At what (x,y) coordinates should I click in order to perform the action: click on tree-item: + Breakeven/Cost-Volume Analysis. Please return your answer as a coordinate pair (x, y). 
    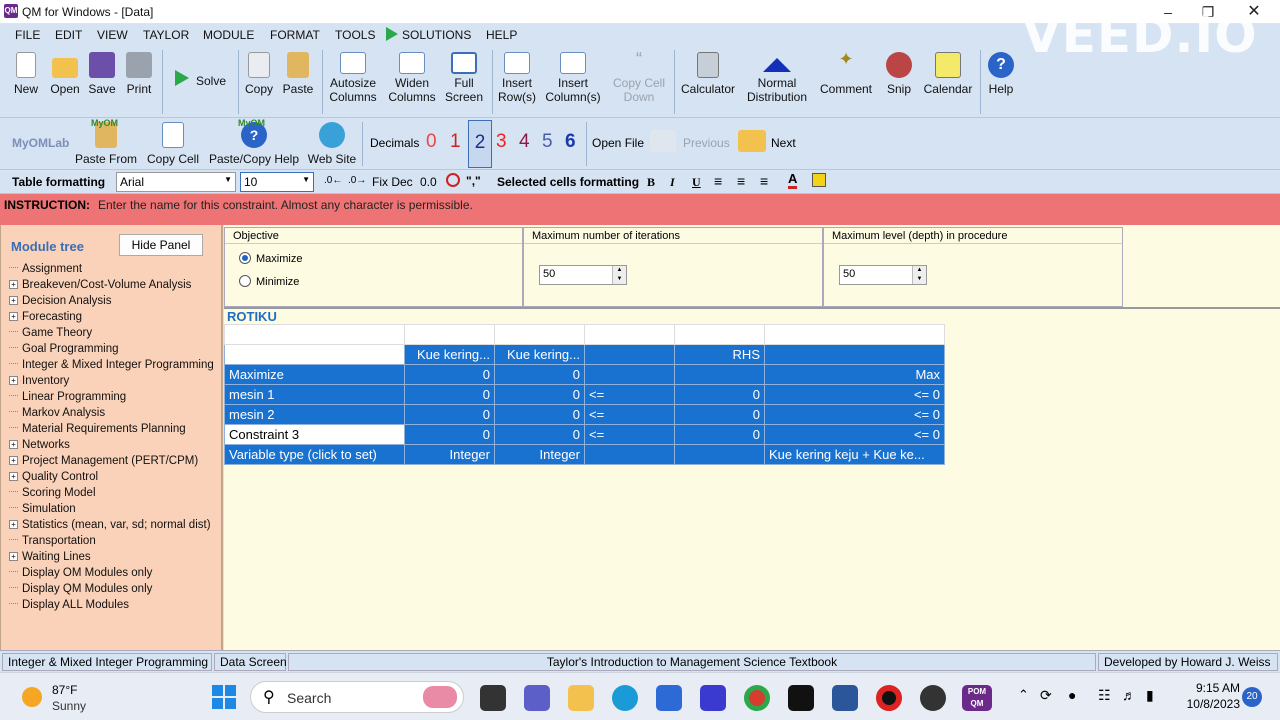
    Looking at the image, I should click on (100, 285).